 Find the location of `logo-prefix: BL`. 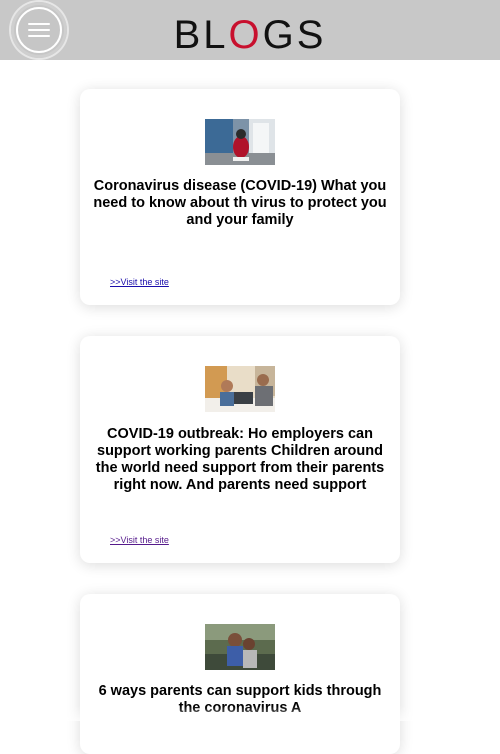

logo-prefix: BL is located at coordinates (201, 35).